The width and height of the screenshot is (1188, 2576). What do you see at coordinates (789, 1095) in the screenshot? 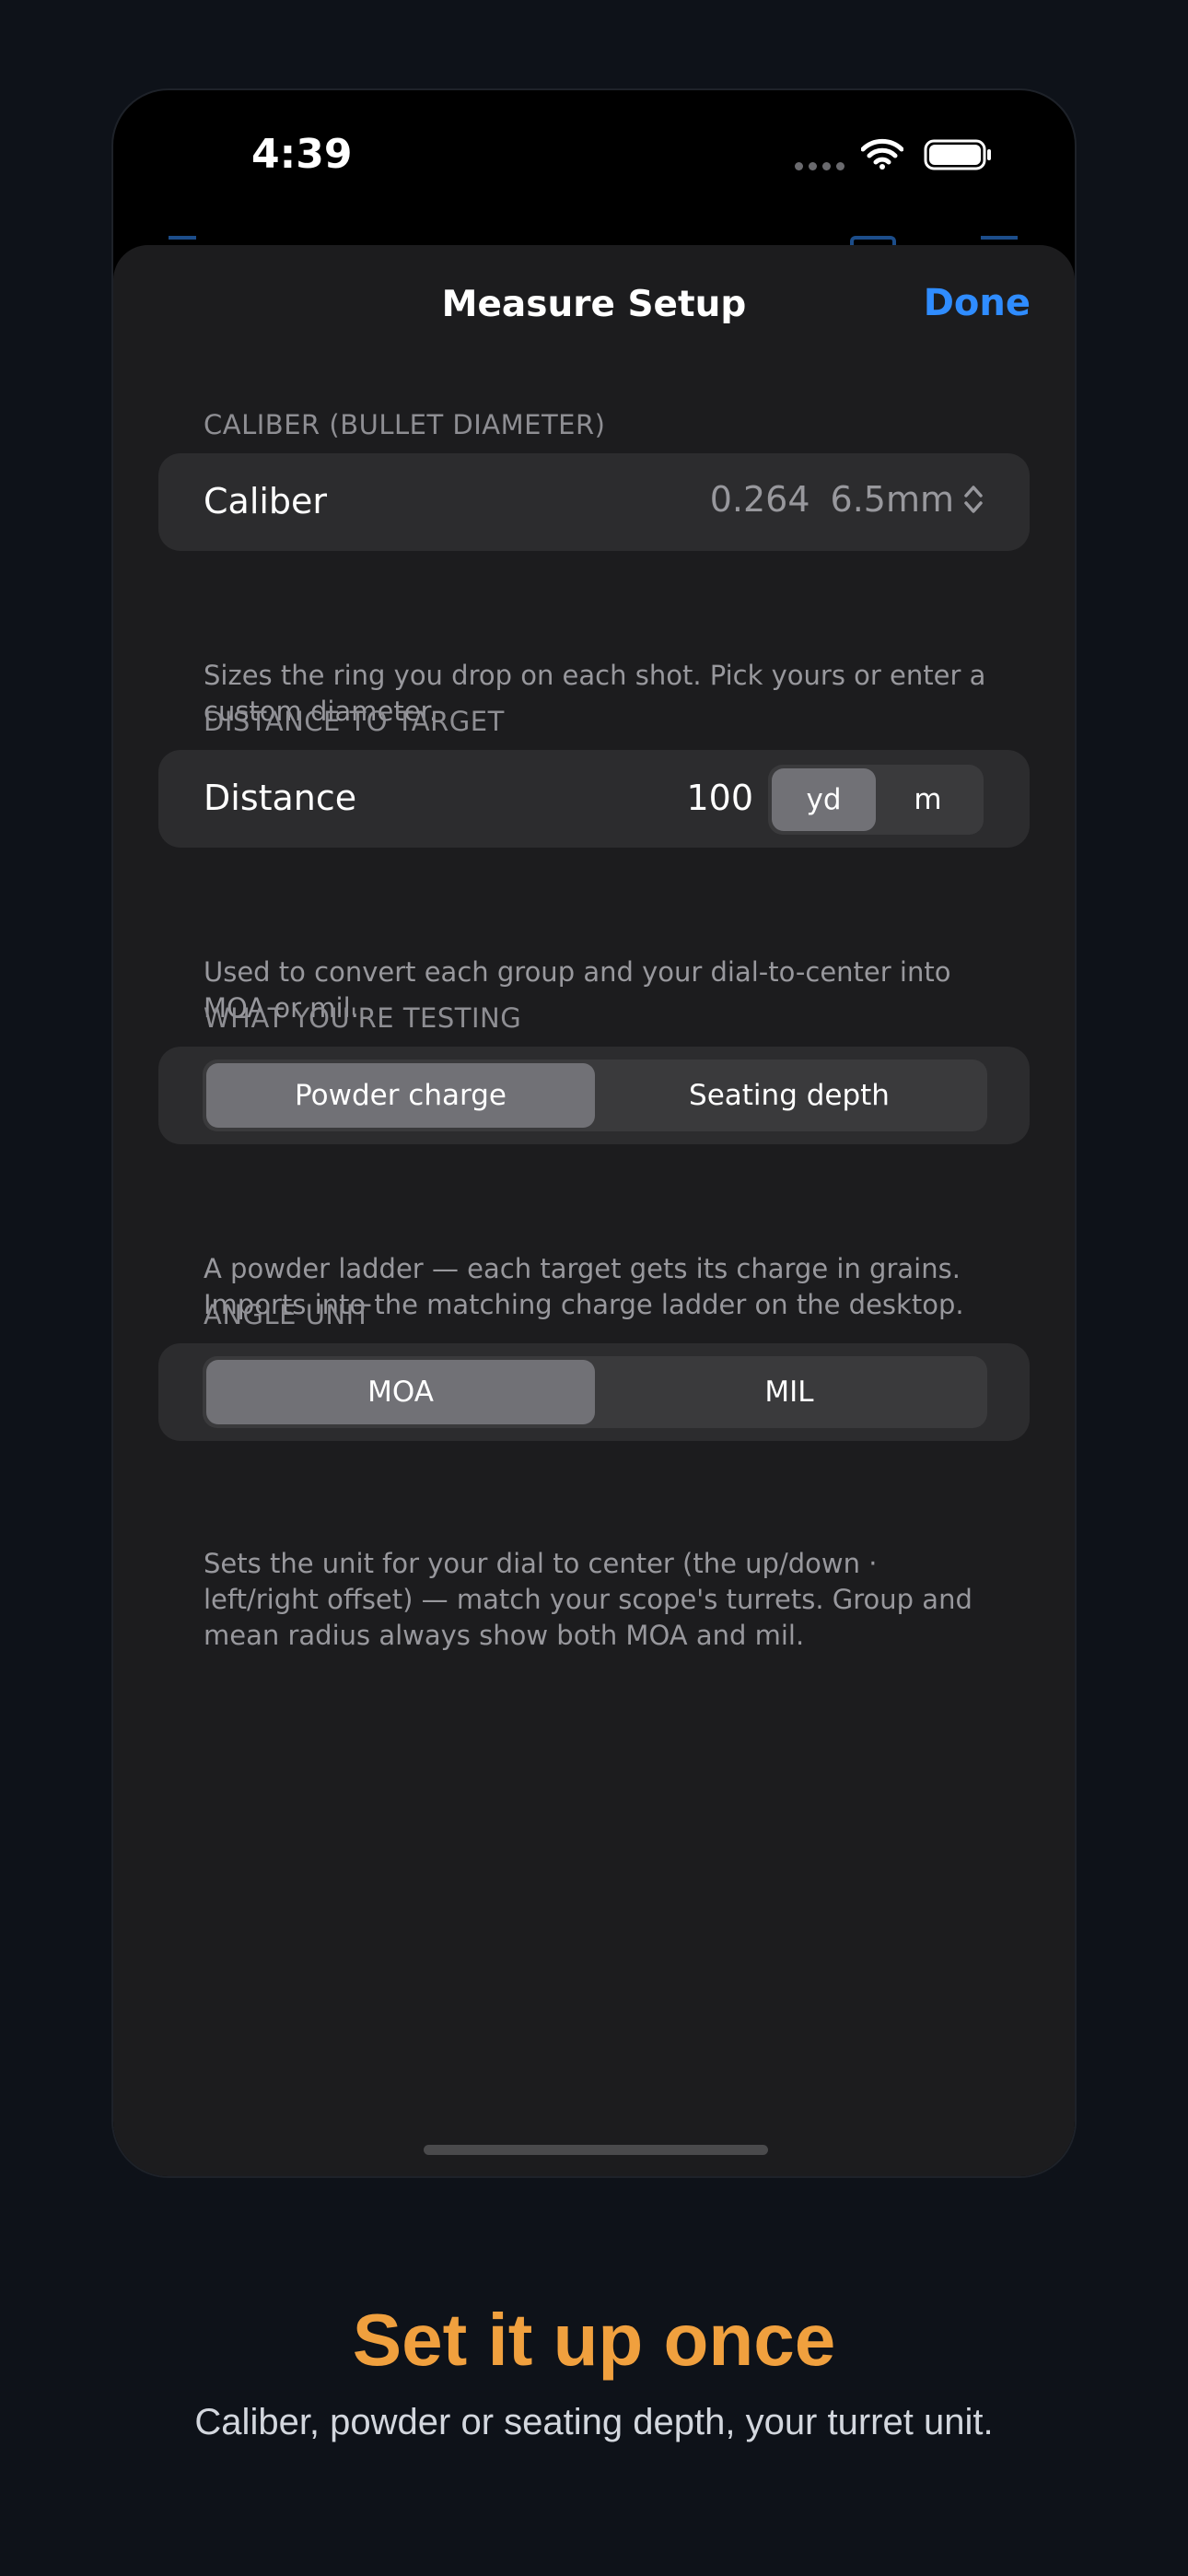
I see `testing-option-seating-depth: Seating depth` at bounding box center [789, 1095].